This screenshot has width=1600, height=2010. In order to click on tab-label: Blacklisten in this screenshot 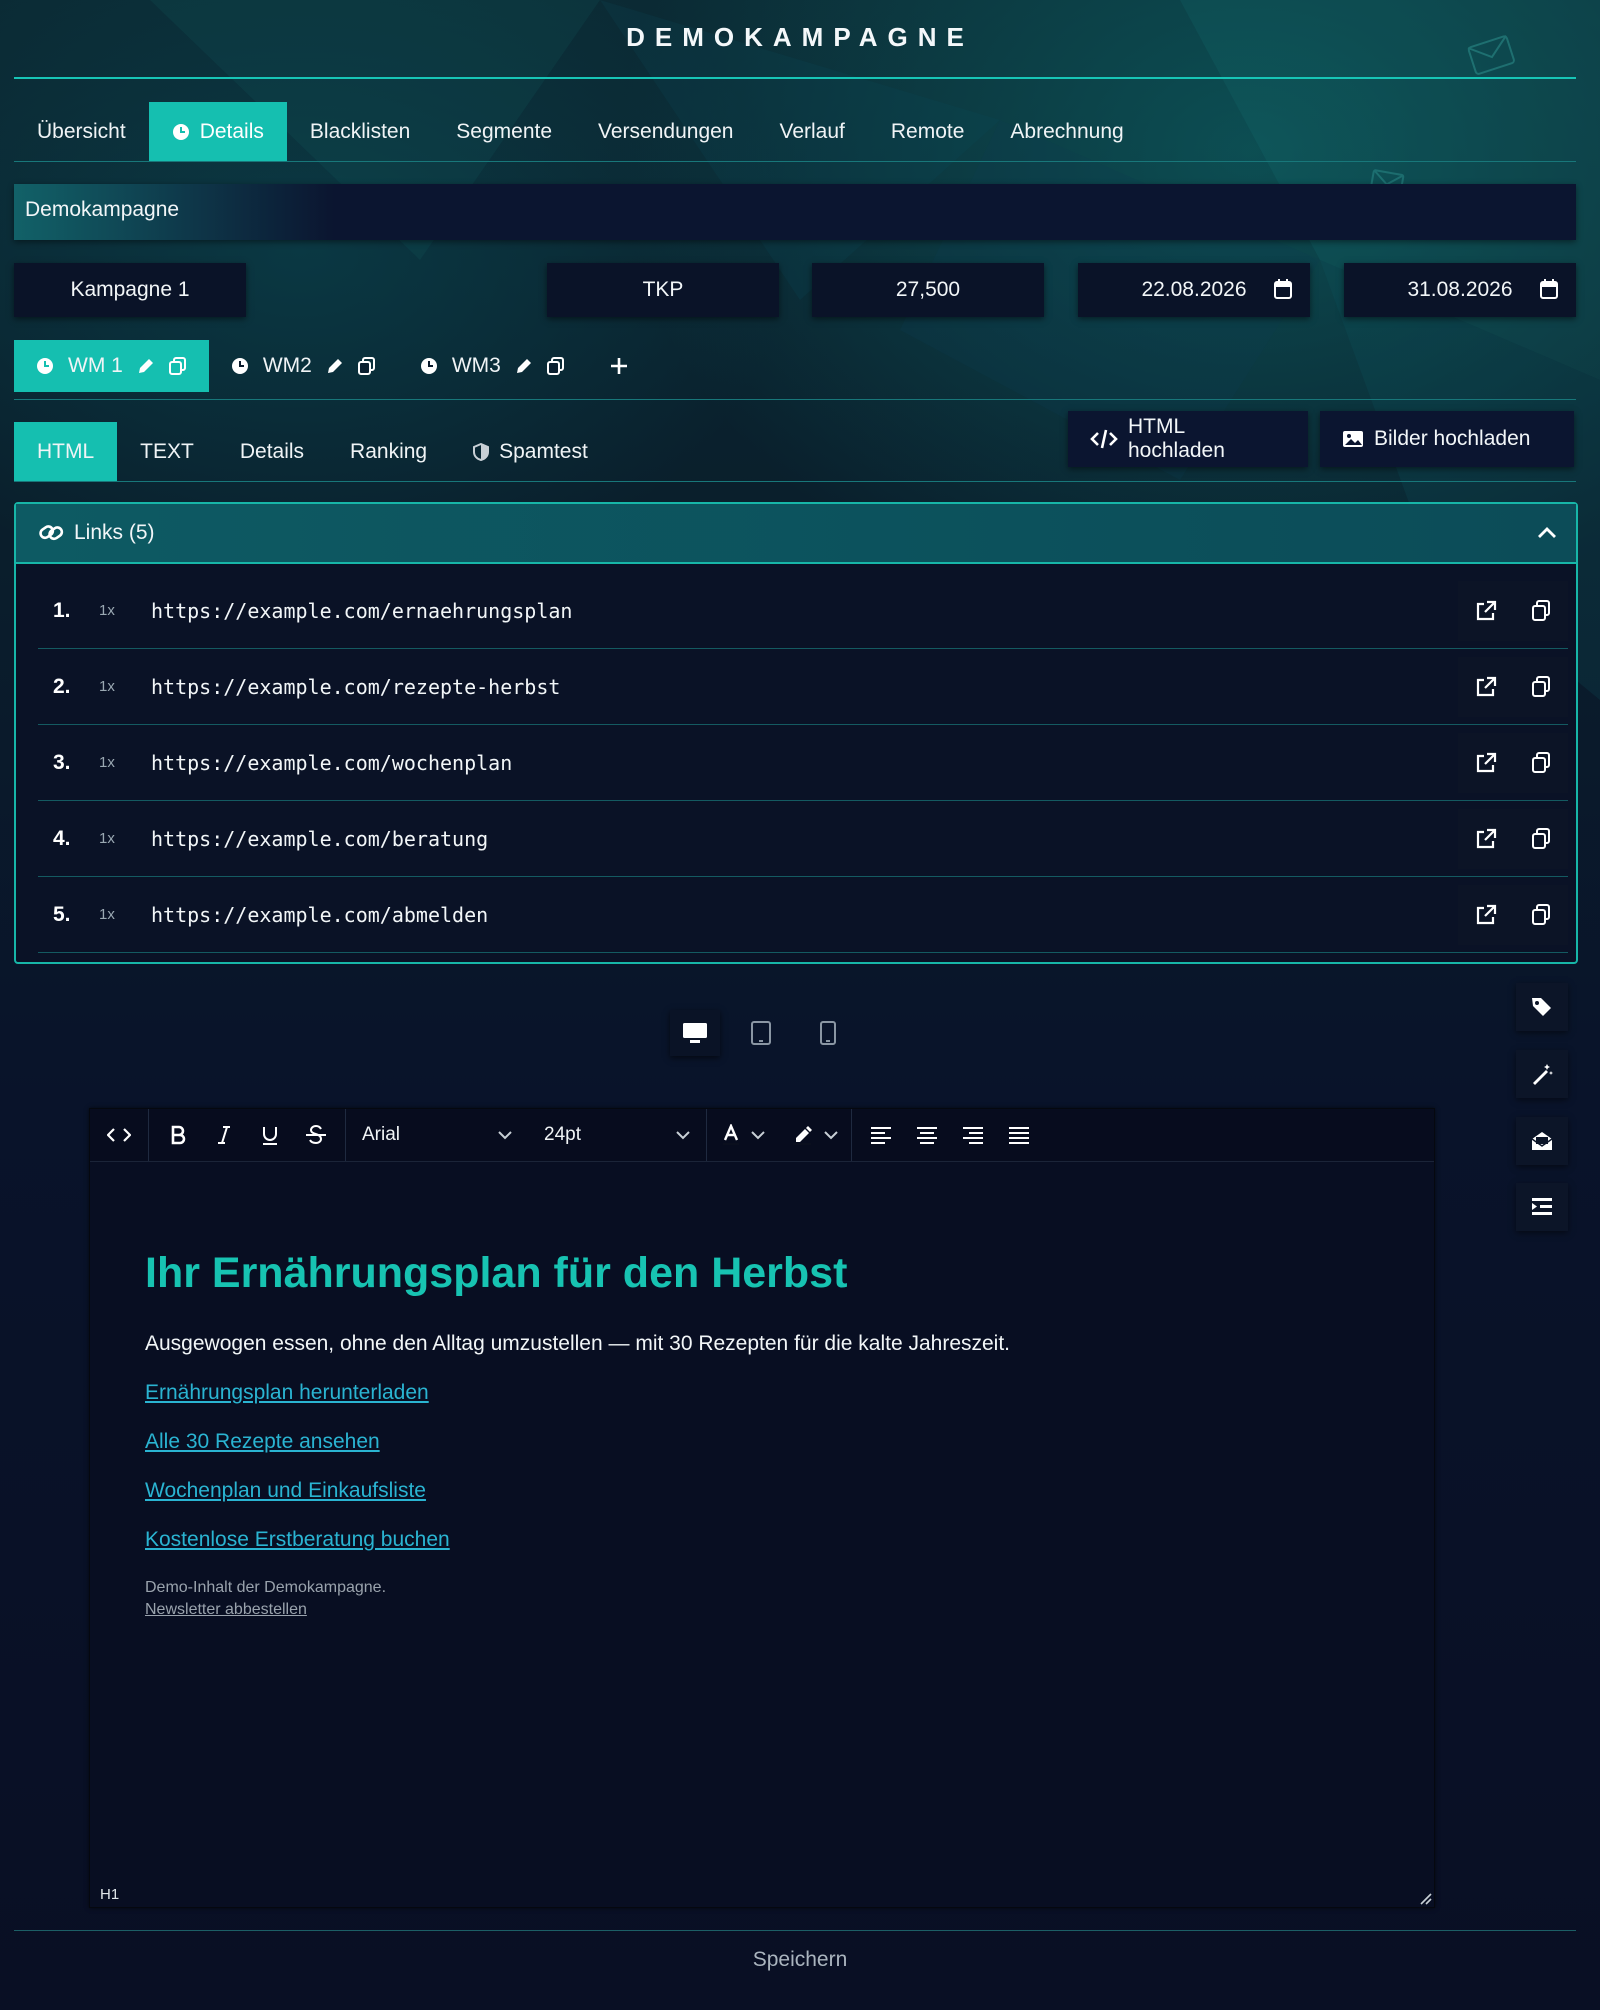, I will do `click(360, 131)`.